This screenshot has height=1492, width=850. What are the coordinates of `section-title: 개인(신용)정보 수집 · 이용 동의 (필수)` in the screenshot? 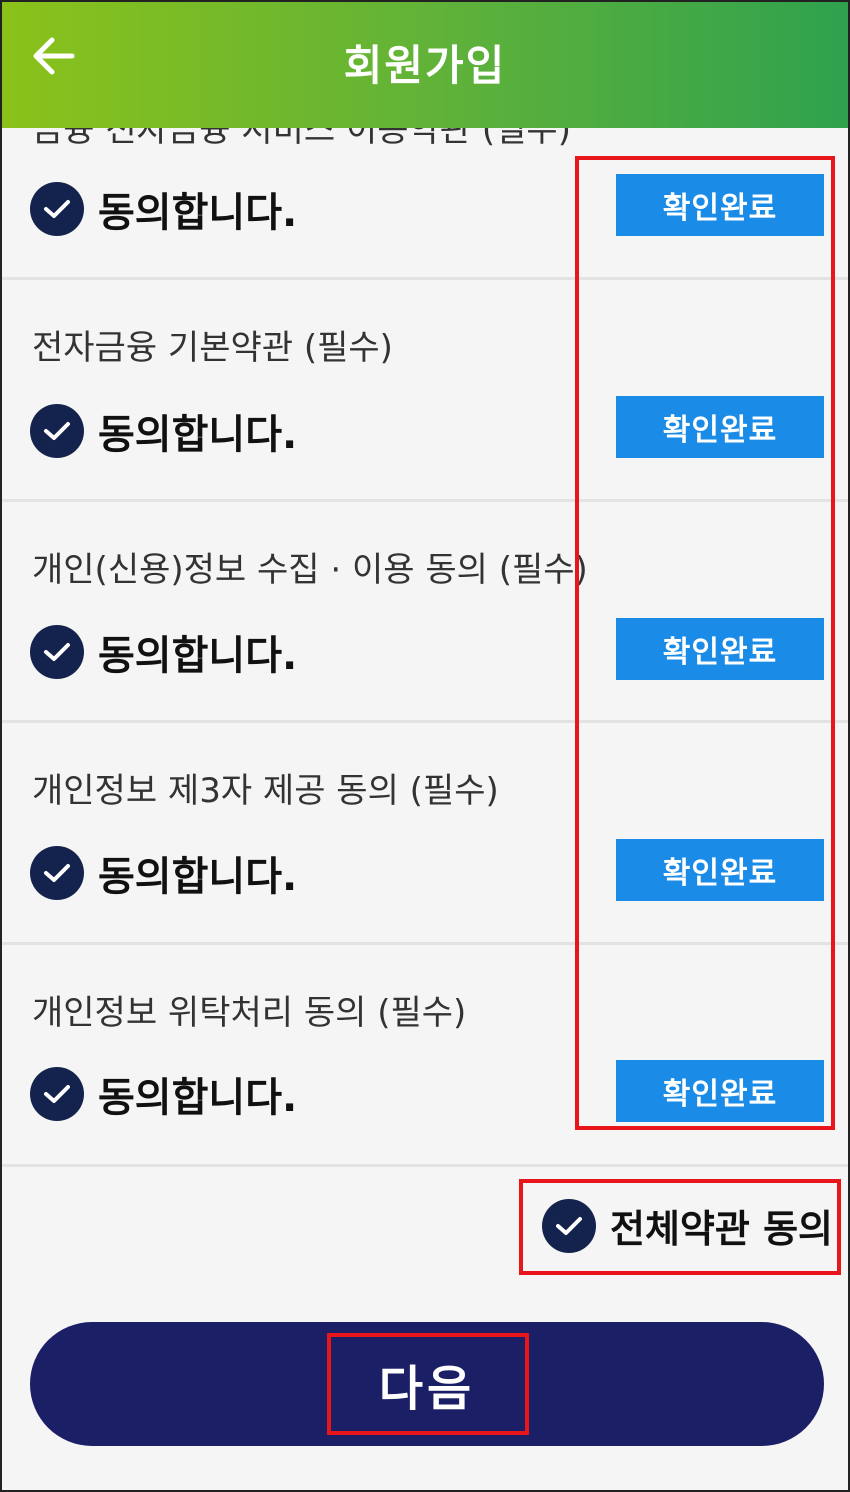 It's located at (310, 570).